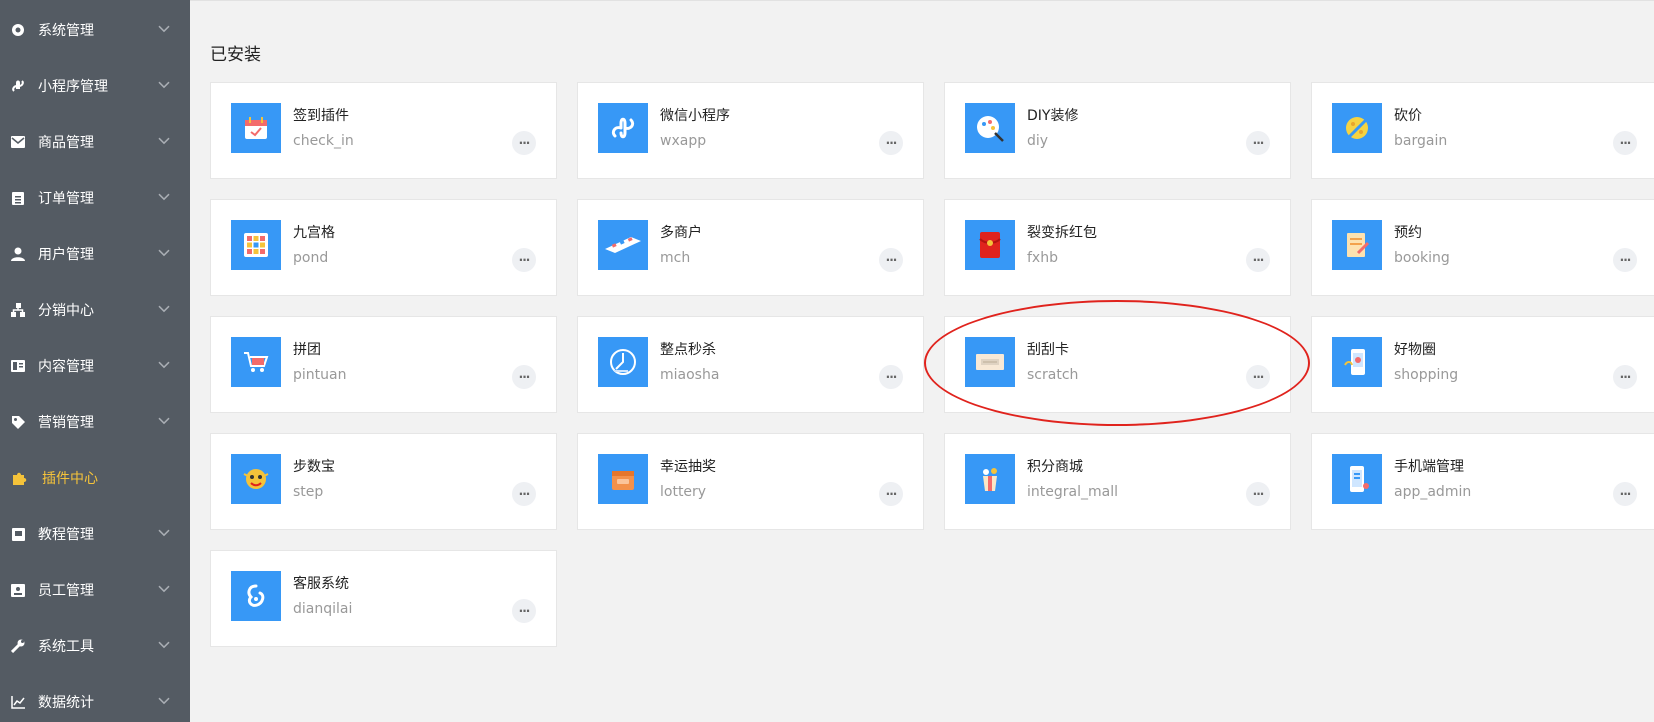  Describe the element at coordinates (1357, 362) in the screenshot. I see `shopping-phone-icon` at that location.